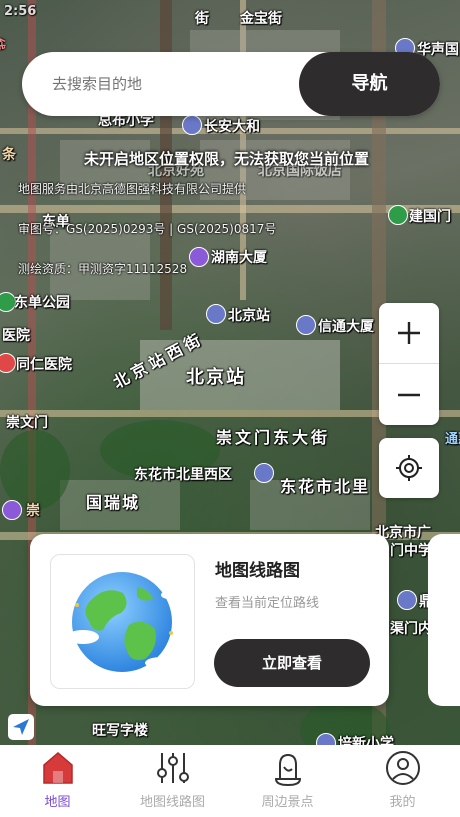 The height and width of the screenshot is (817, 460). I want to click on map-label: 东花市北里, so click(325, 486).